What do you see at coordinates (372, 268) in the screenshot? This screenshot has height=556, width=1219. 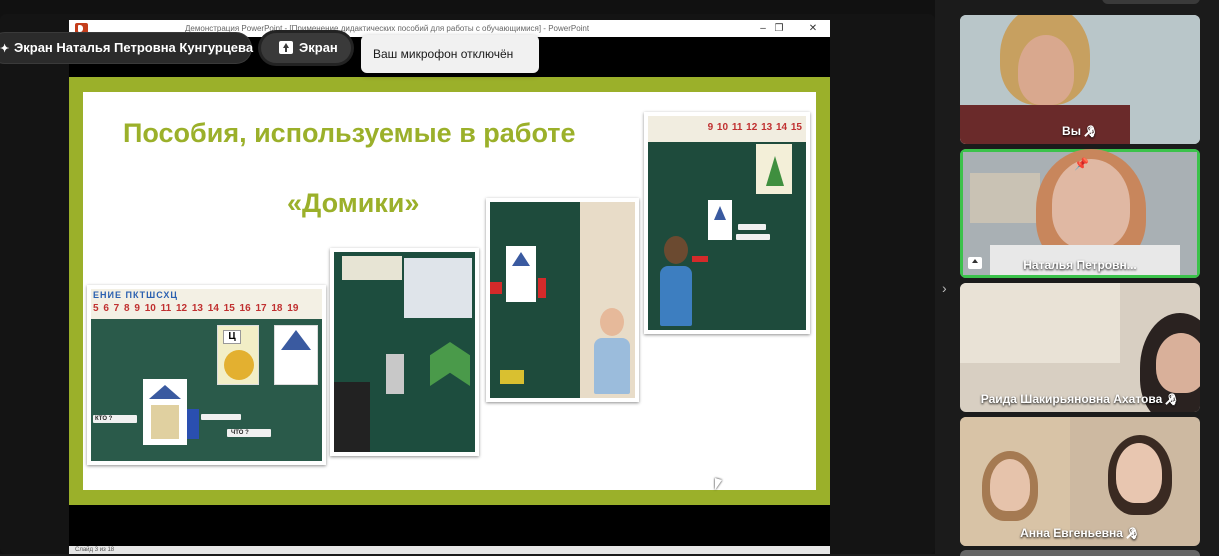 I see `sign-strip` at bounding box center [372, 268].